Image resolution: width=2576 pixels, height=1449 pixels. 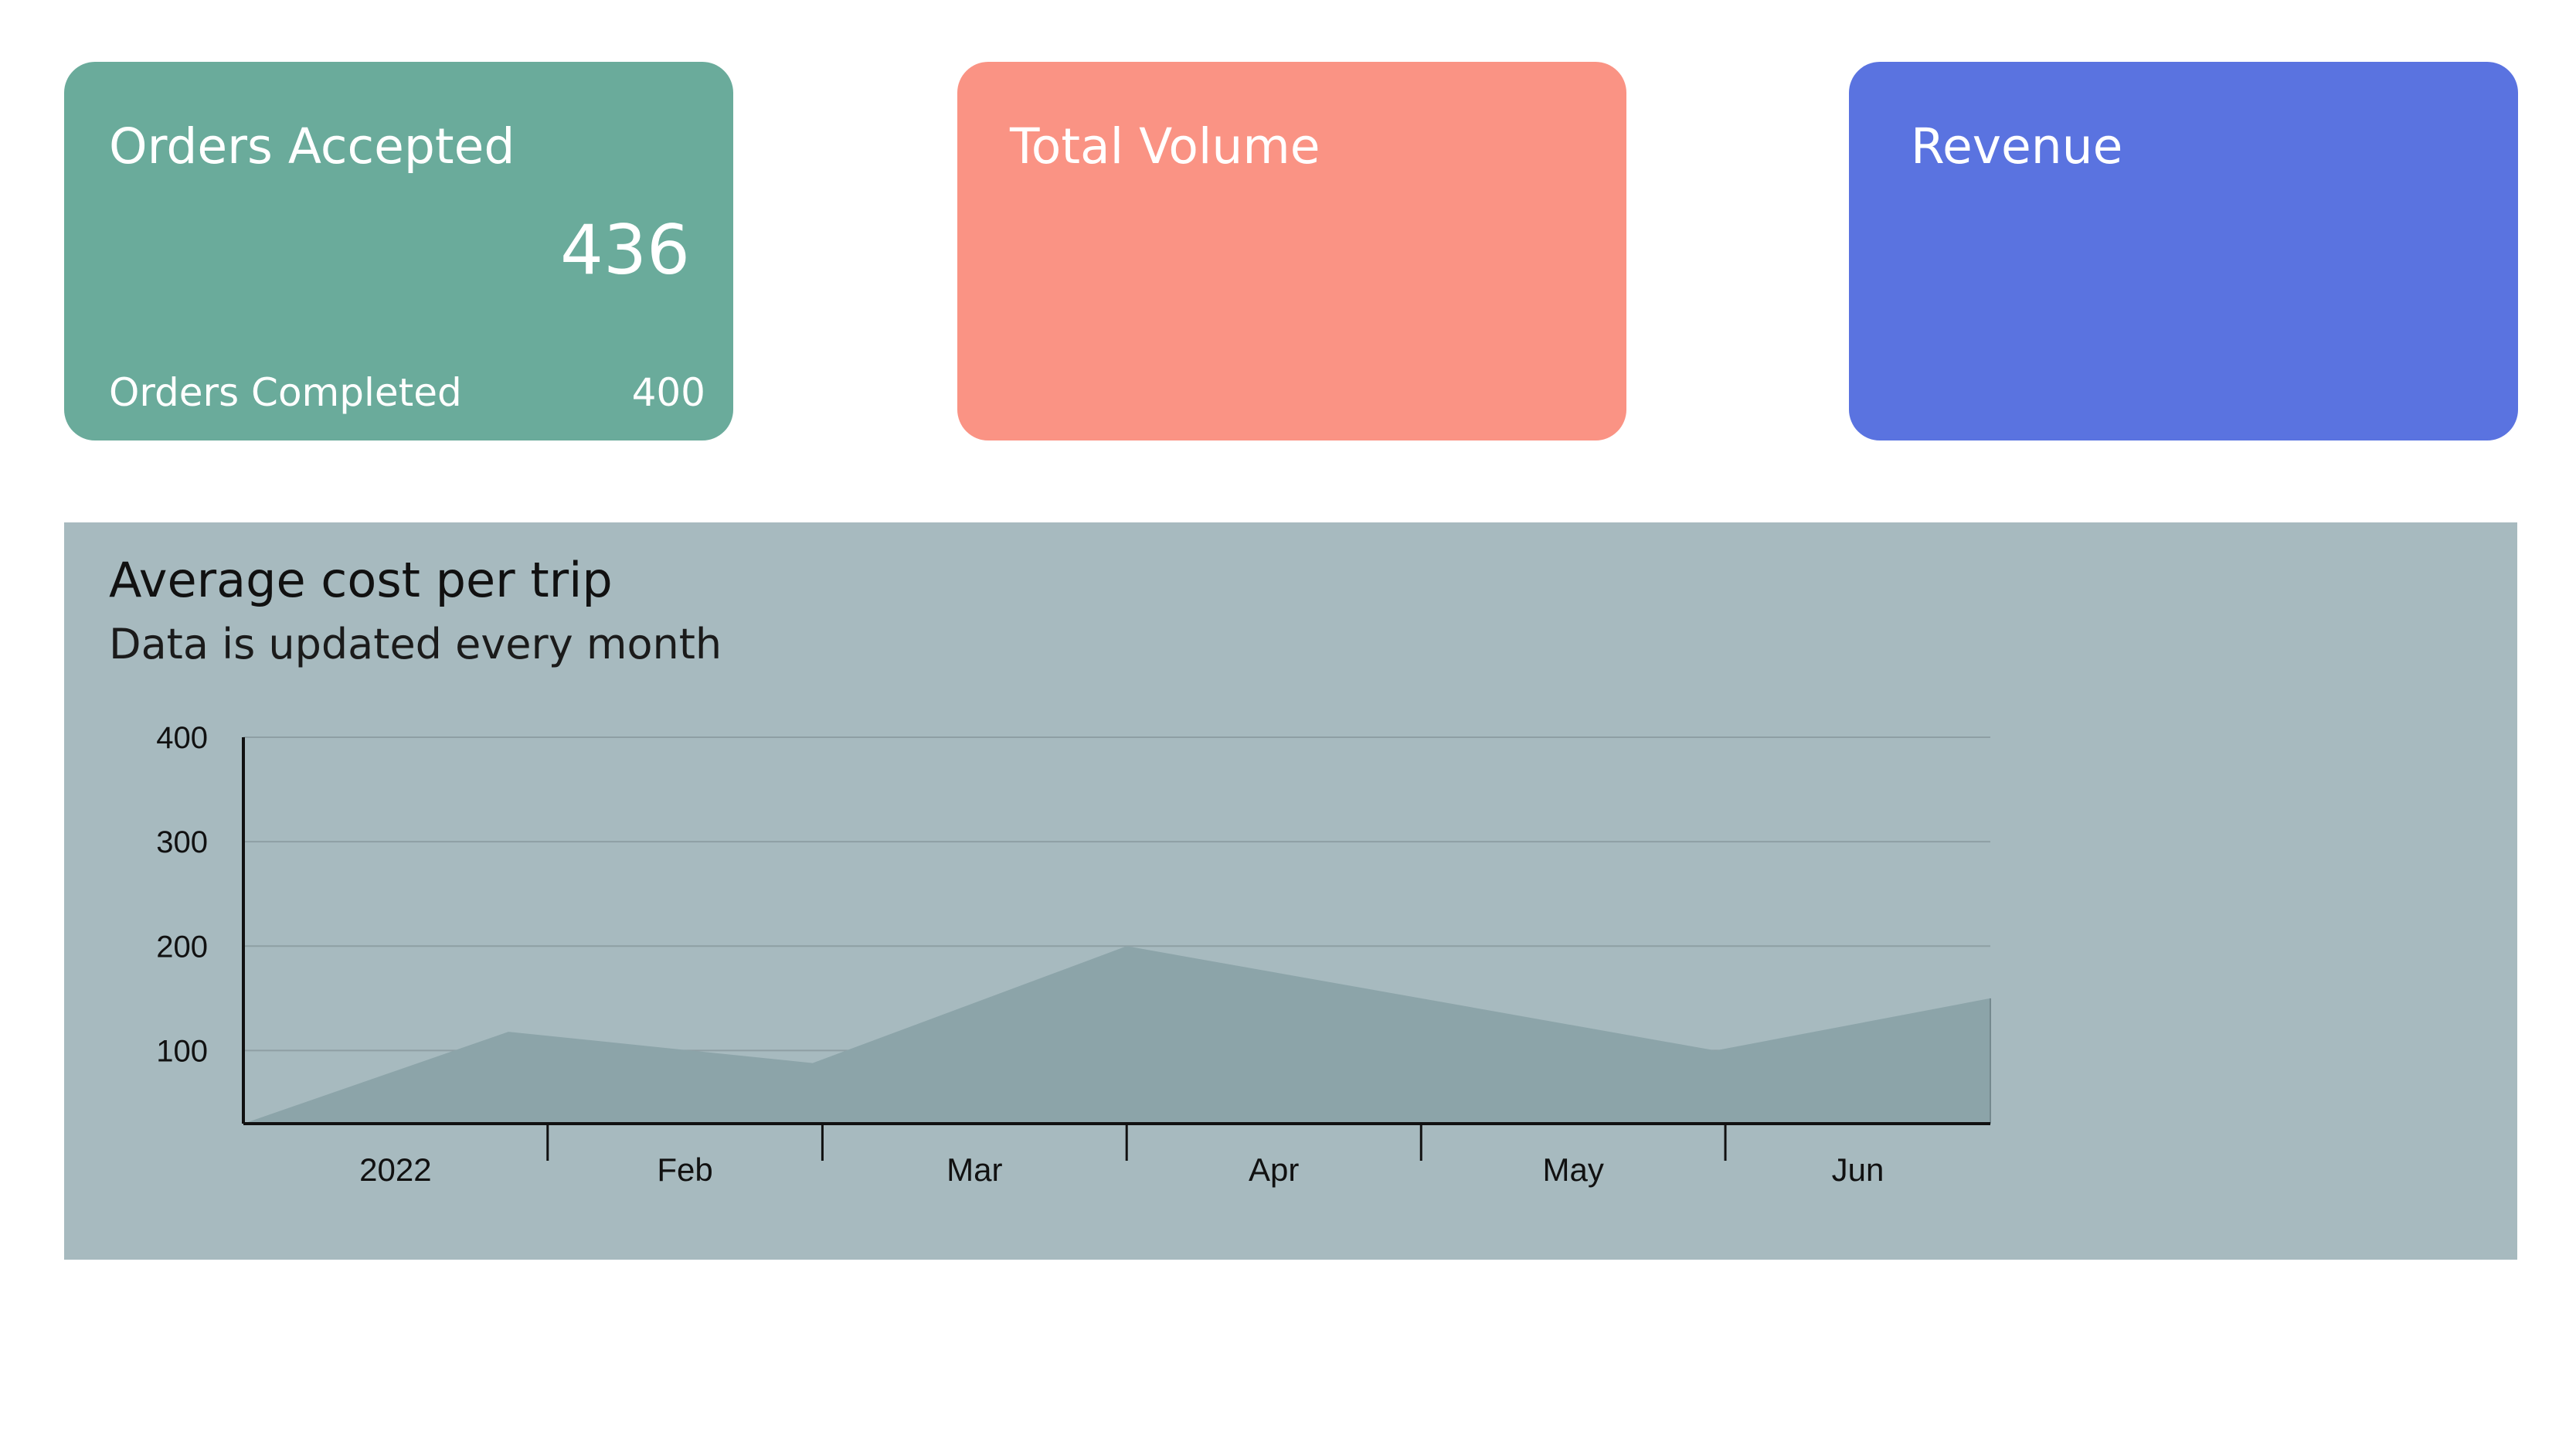 I want to click on x-tick-label: May, so click(x=1572, y=1170).